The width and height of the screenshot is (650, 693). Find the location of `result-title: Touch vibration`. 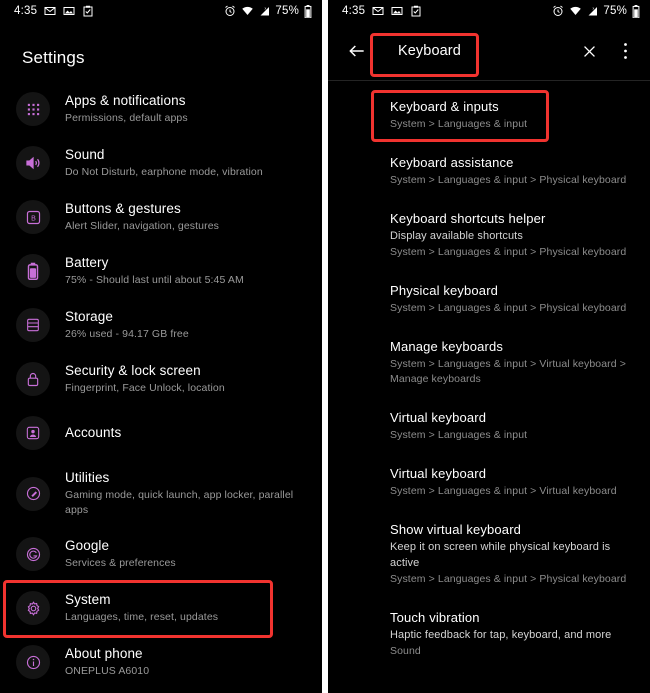

result-title: Touch vibration is located at coordinates (435, 617).